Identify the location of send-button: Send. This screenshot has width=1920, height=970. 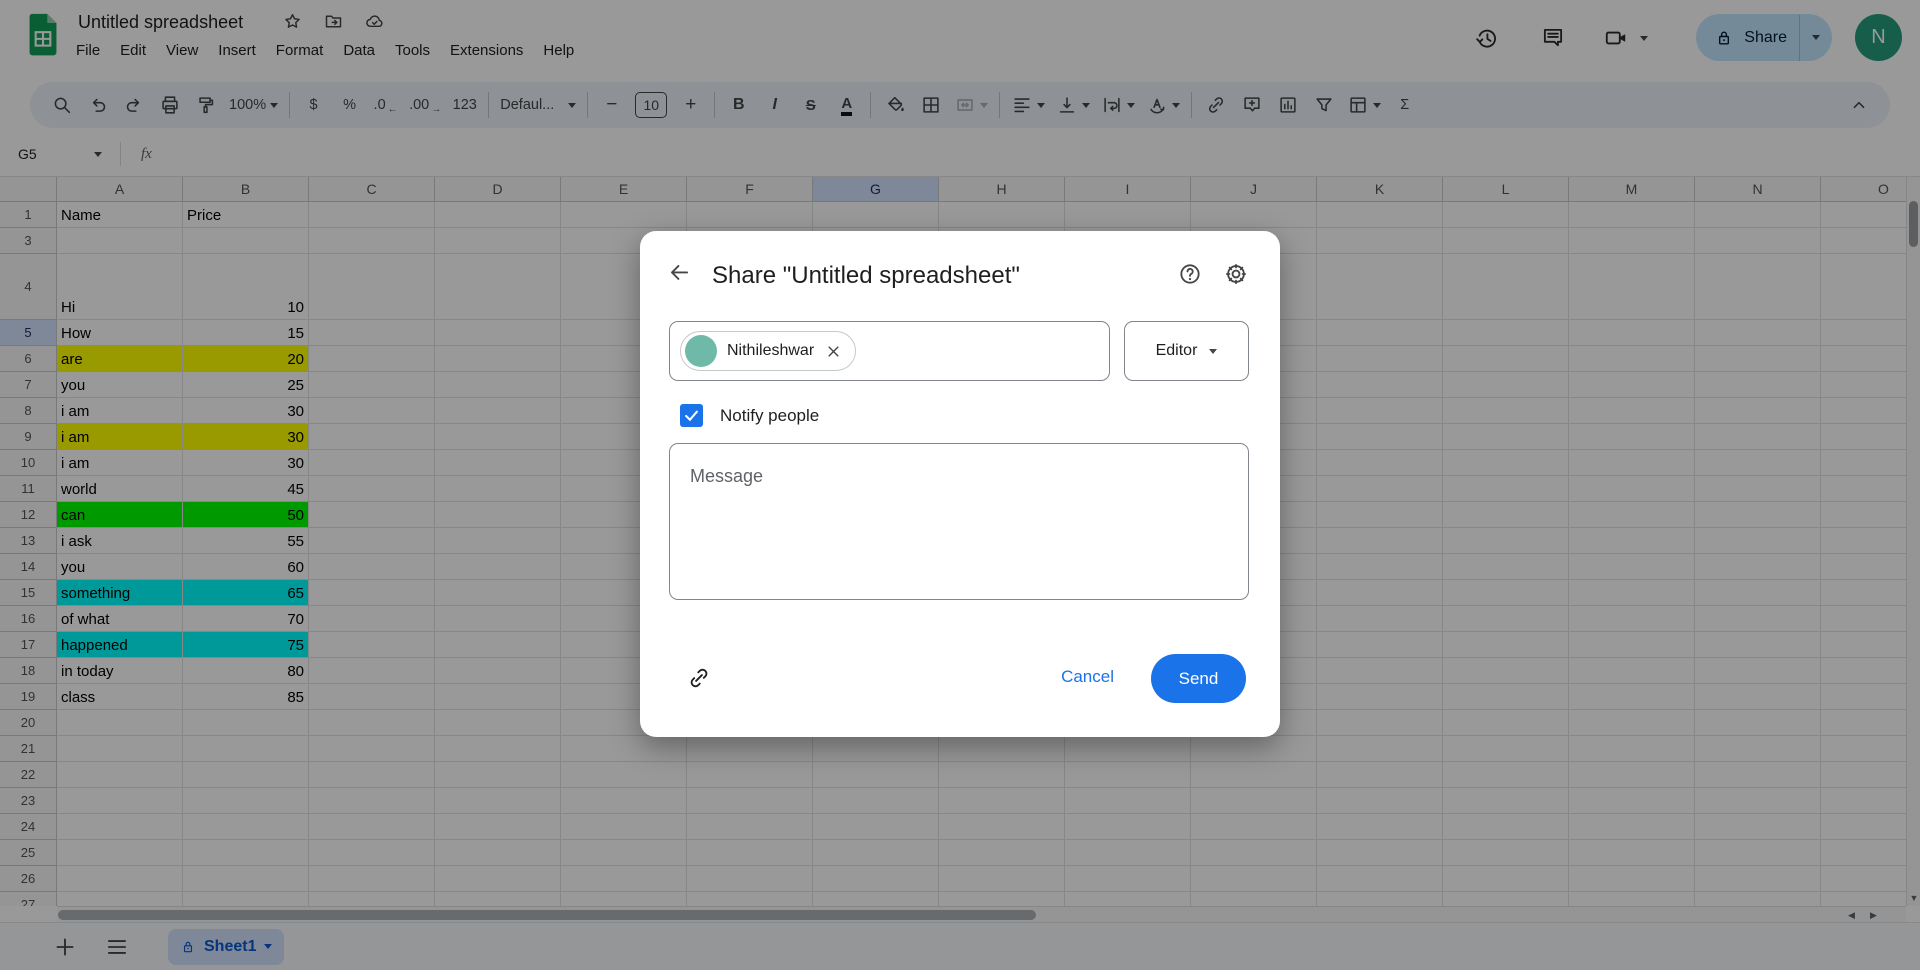
(1198, 678).